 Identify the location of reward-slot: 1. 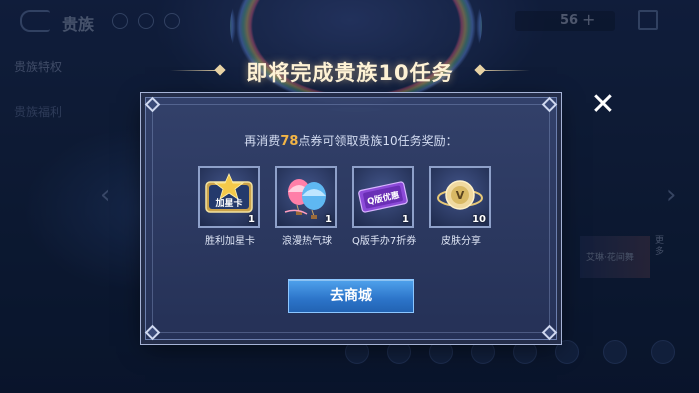
(306, 197).